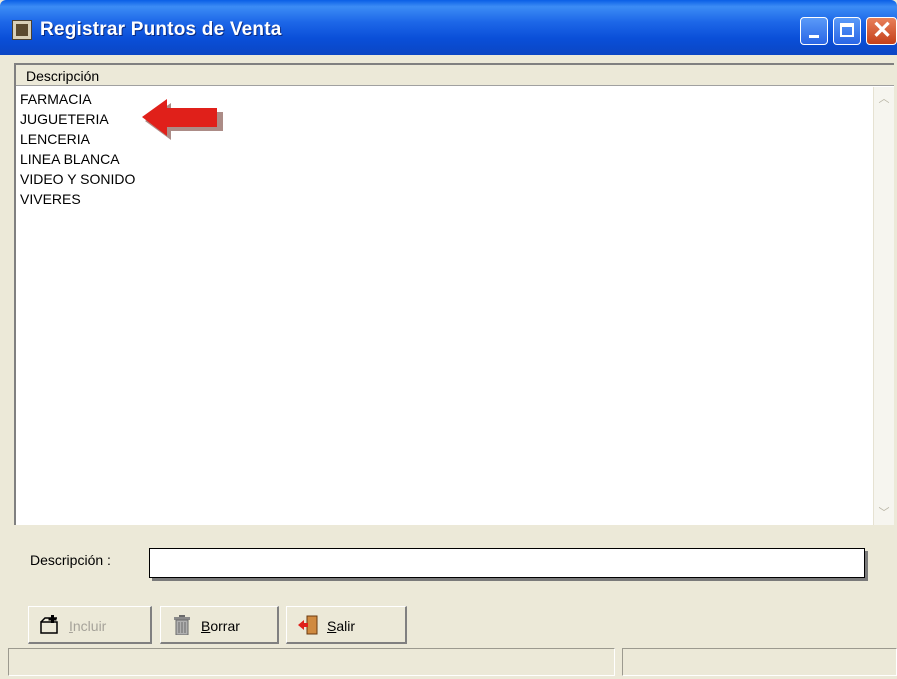  Describe the element at coordinates (814, 31) in the screenshot. I see `minimize-button` at that location.